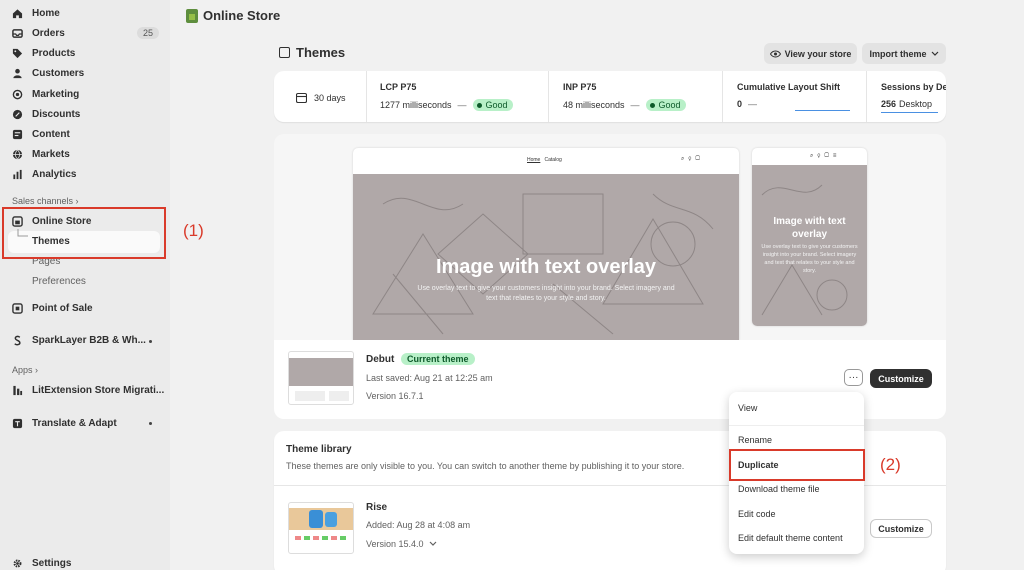  Describe the element at coordinates (46, 13) in the screenshot. I see `sidebar-item-label: Home` at that location.